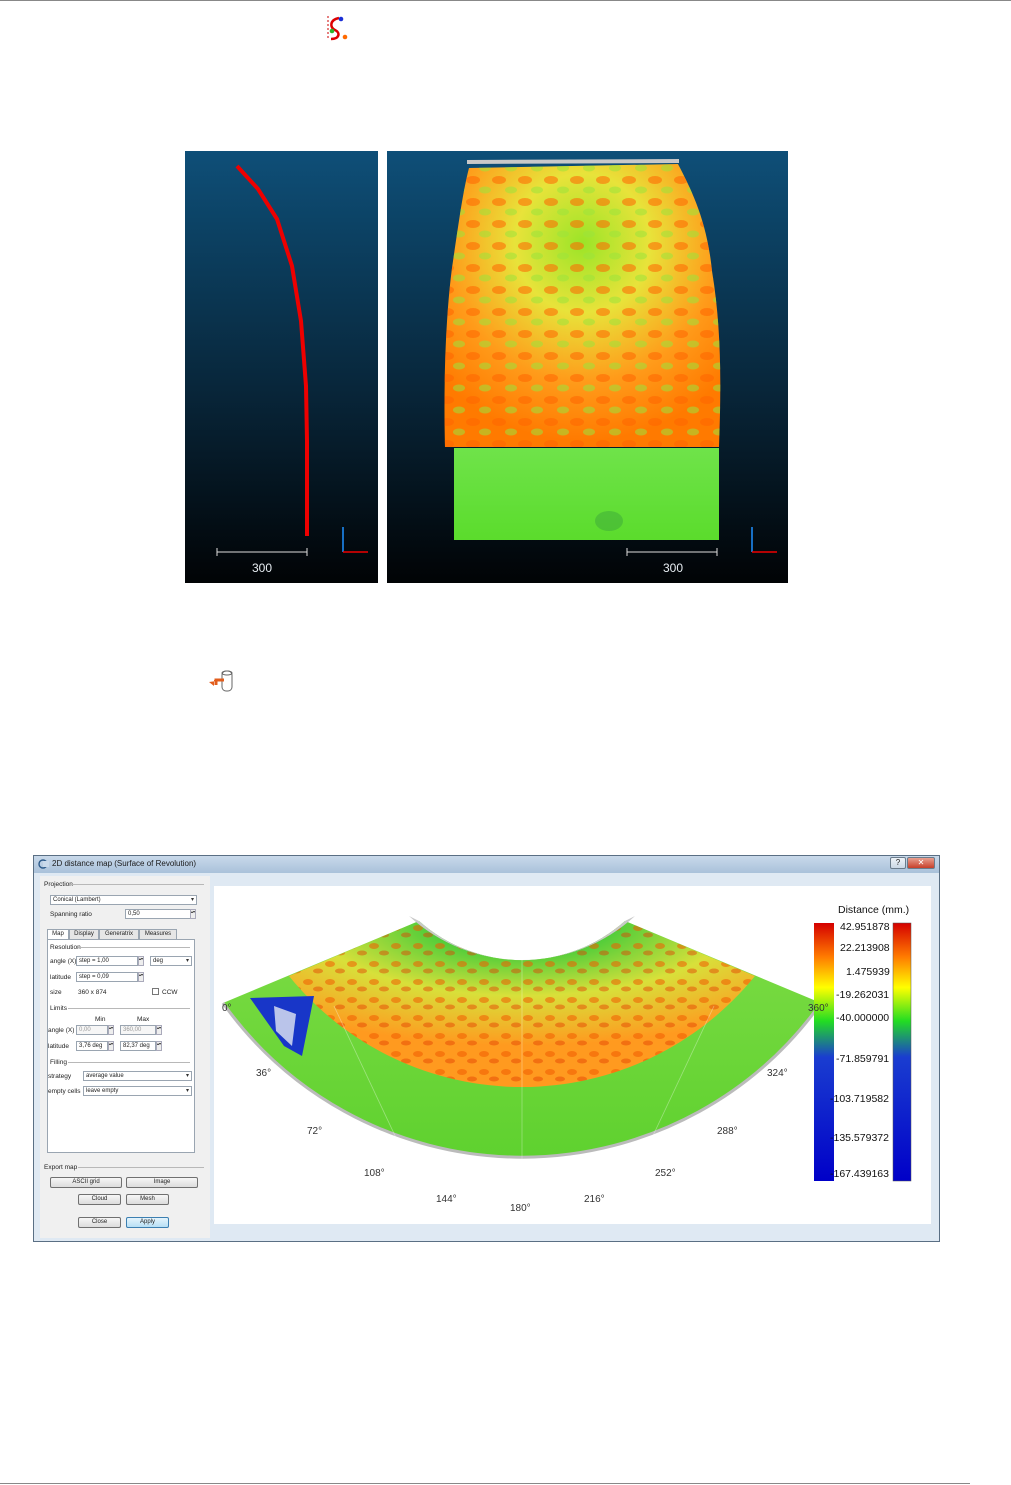 This screenshot has width=1011, height=1485. What do you see at coordinates (374, 1173) in the screenshot?
I see `angle-label-108: 108°` at bounding box center [374, 1173].